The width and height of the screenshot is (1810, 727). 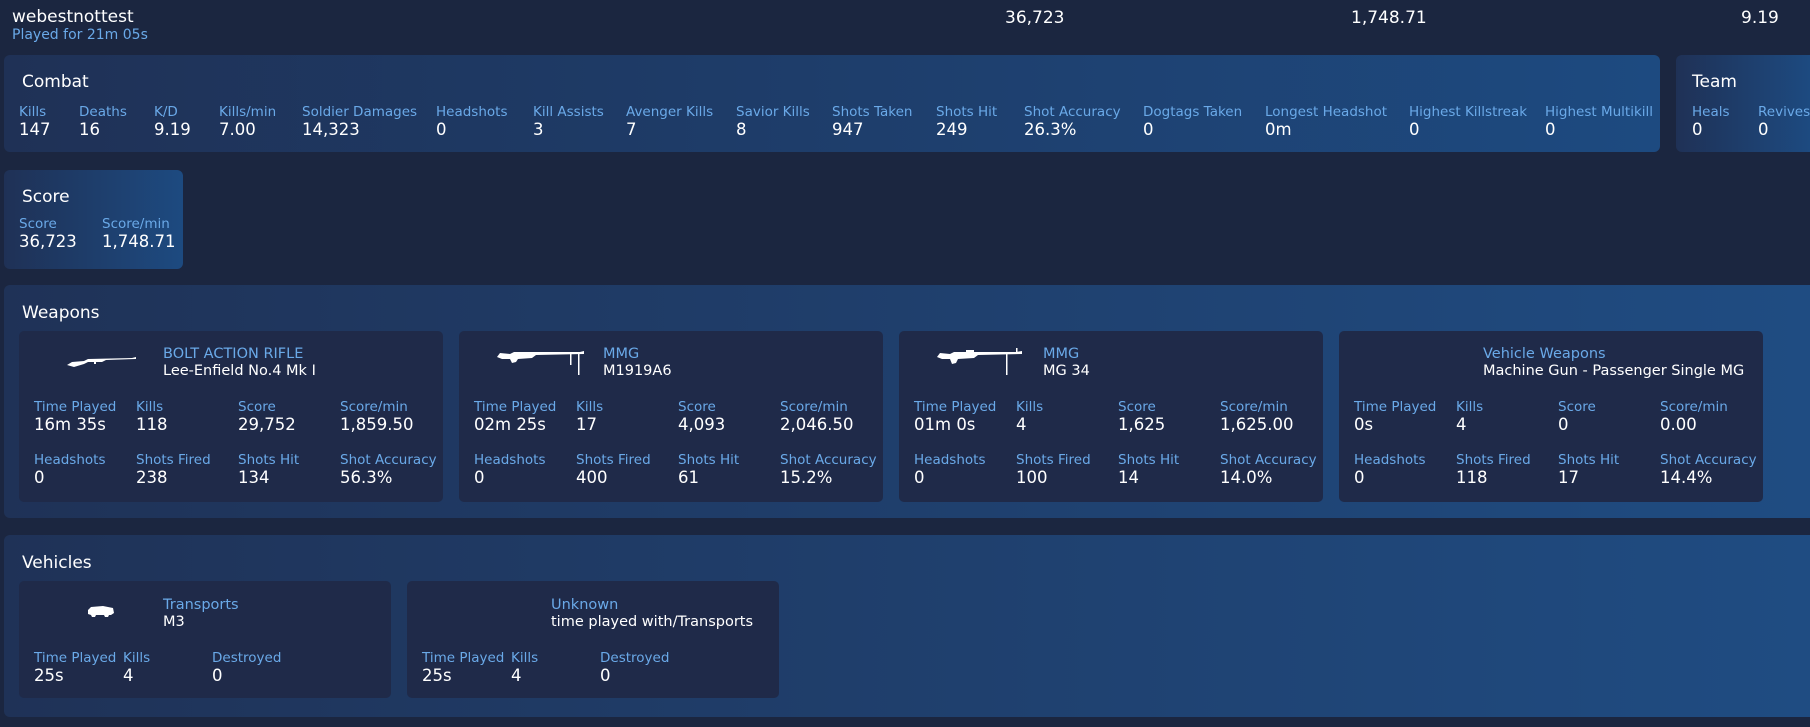 What do you see at coordinates (1389, 18) in the screenshot?
I see `header-score-per-min: 1,748.71` at bounding box center [1389, 18].